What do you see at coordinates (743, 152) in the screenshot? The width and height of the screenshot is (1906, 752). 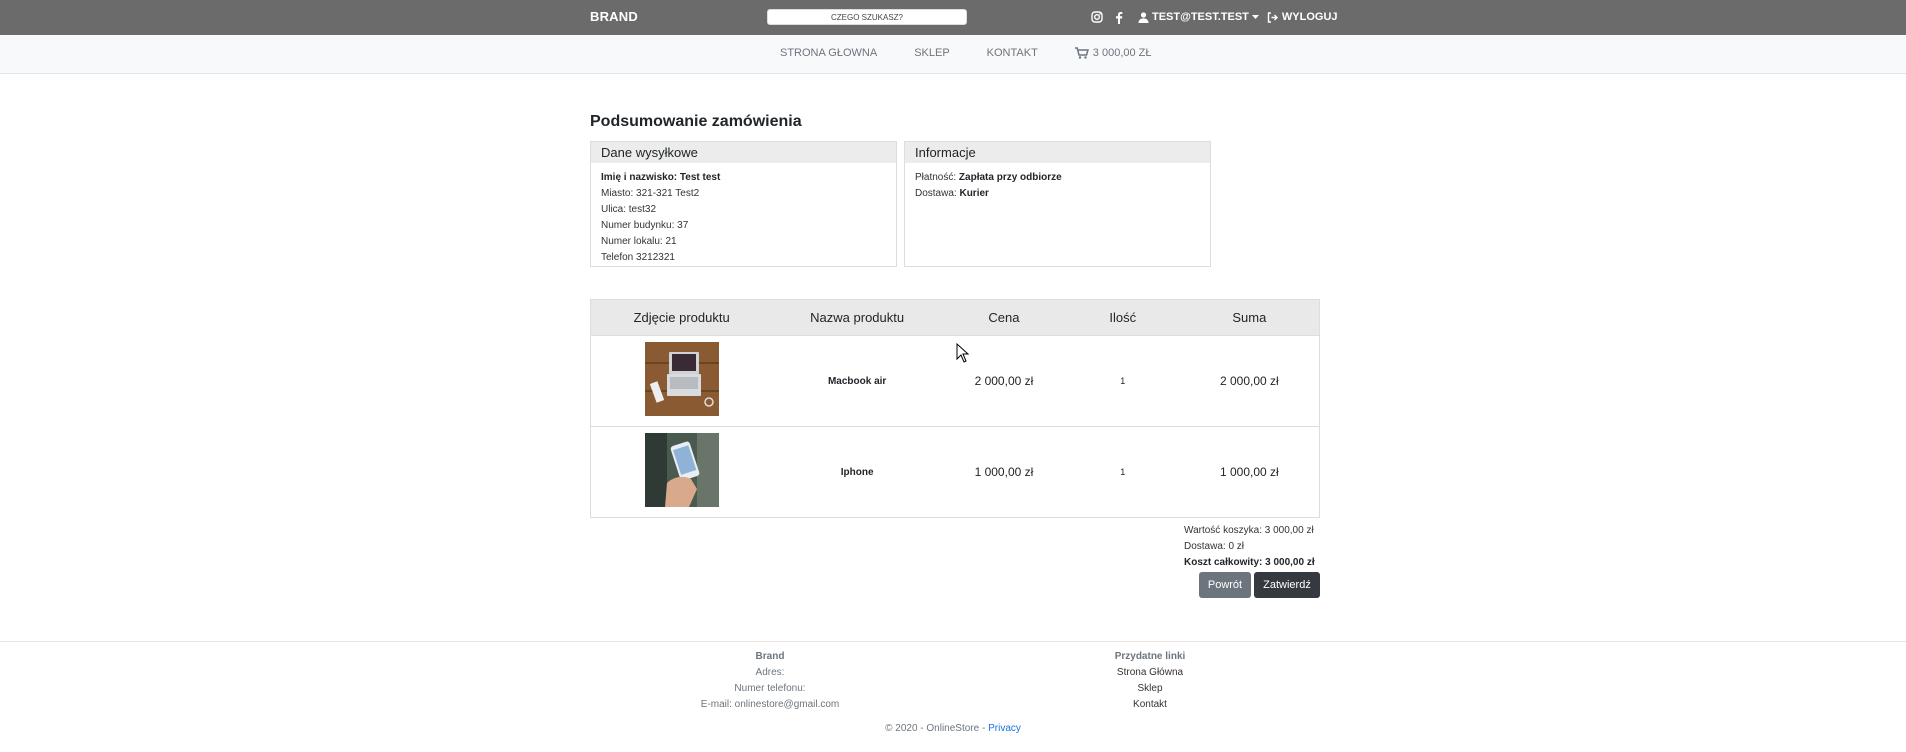 I see `shipping-card-title: Dane wysyłkowe` at bounding box center [743, 152].